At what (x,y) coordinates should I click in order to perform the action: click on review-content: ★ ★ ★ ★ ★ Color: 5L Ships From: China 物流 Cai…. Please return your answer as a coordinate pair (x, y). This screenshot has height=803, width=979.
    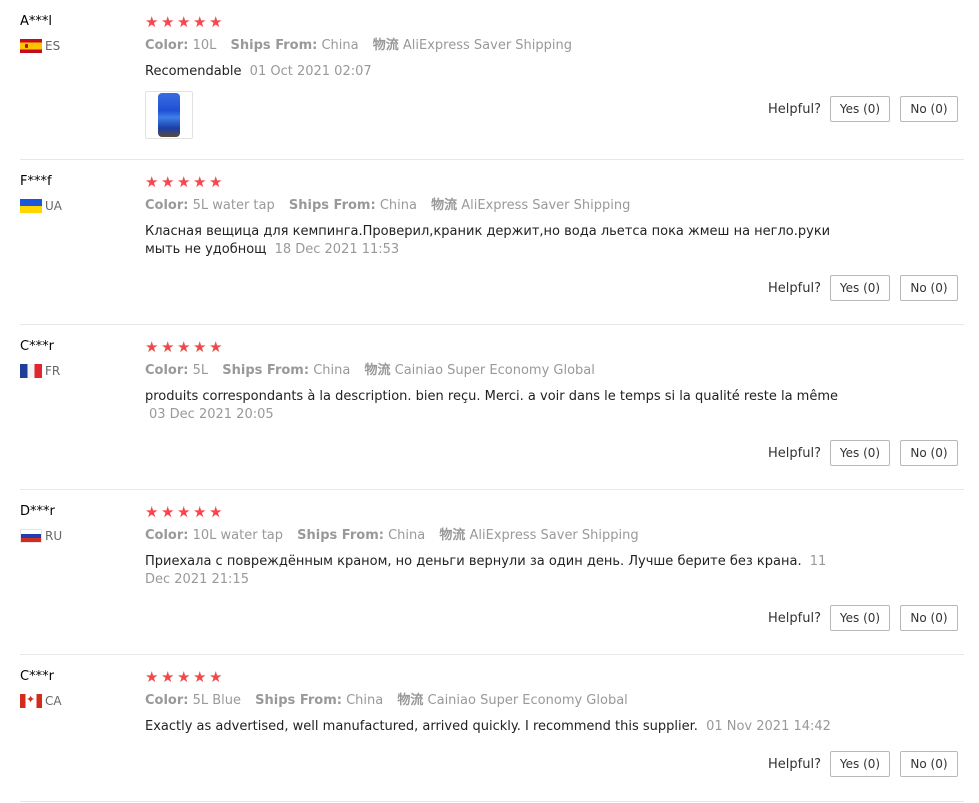
    Looking at the image, I should click on (495, 381).